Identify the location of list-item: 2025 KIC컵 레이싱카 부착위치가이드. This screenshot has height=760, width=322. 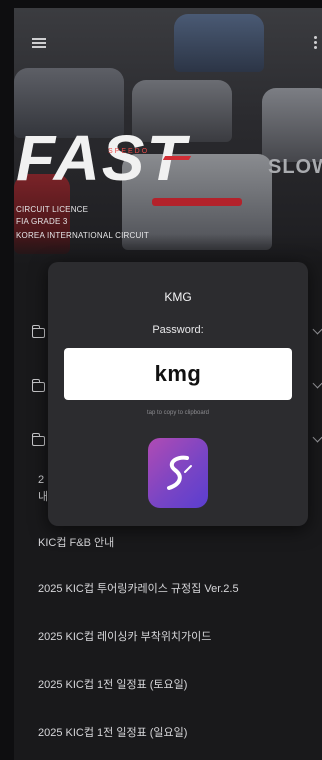
(124, 636).